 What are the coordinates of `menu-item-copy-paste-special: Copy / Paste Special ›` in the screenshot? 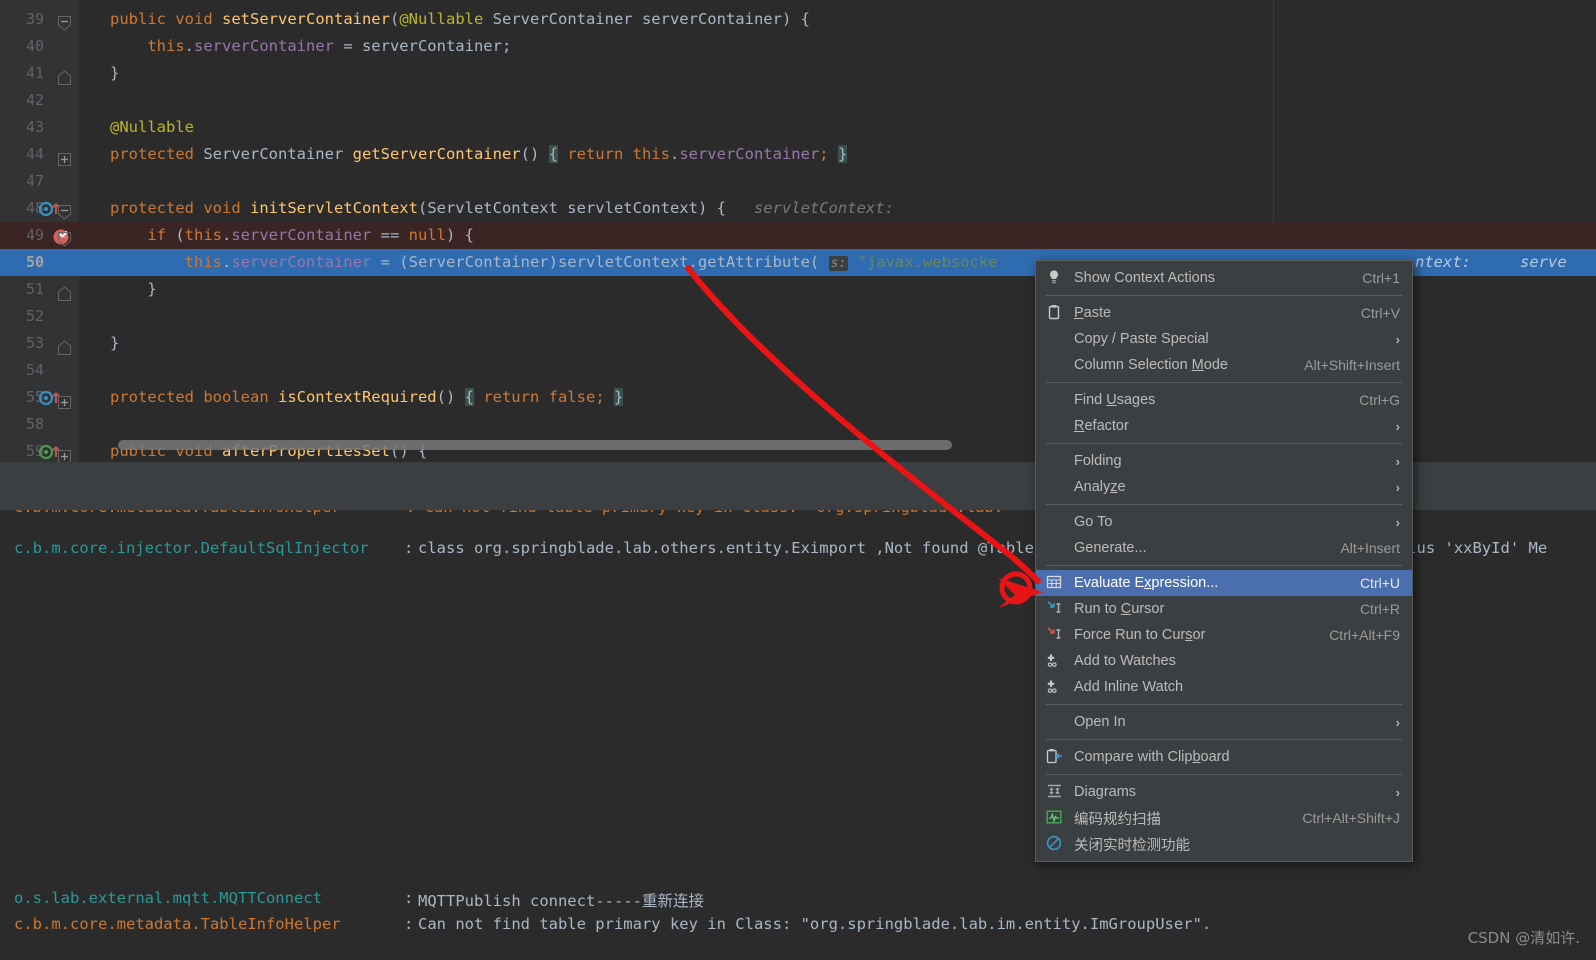 It's located at (1224, 339).